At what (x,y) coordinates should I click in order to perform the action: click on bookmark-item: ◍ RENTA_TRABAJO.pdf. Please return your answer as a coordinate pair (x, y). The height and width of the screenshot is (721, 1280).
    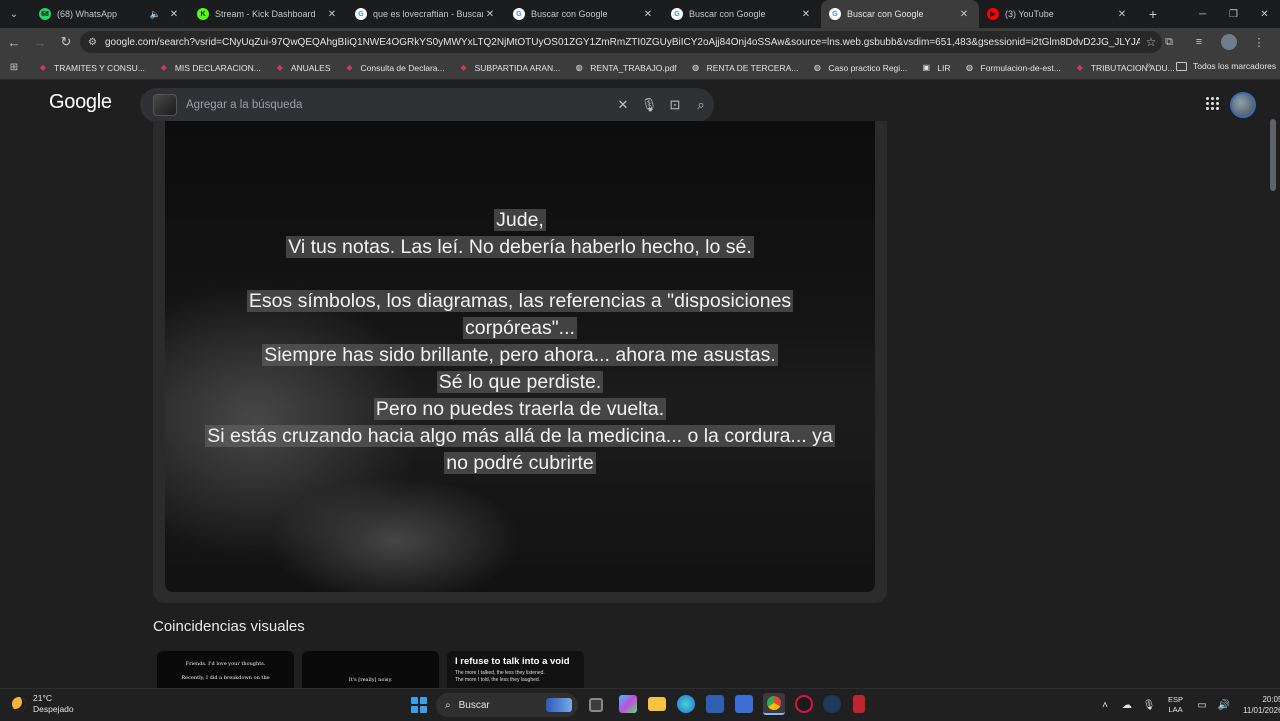
    Looking at the image, I should click on (625, 68).